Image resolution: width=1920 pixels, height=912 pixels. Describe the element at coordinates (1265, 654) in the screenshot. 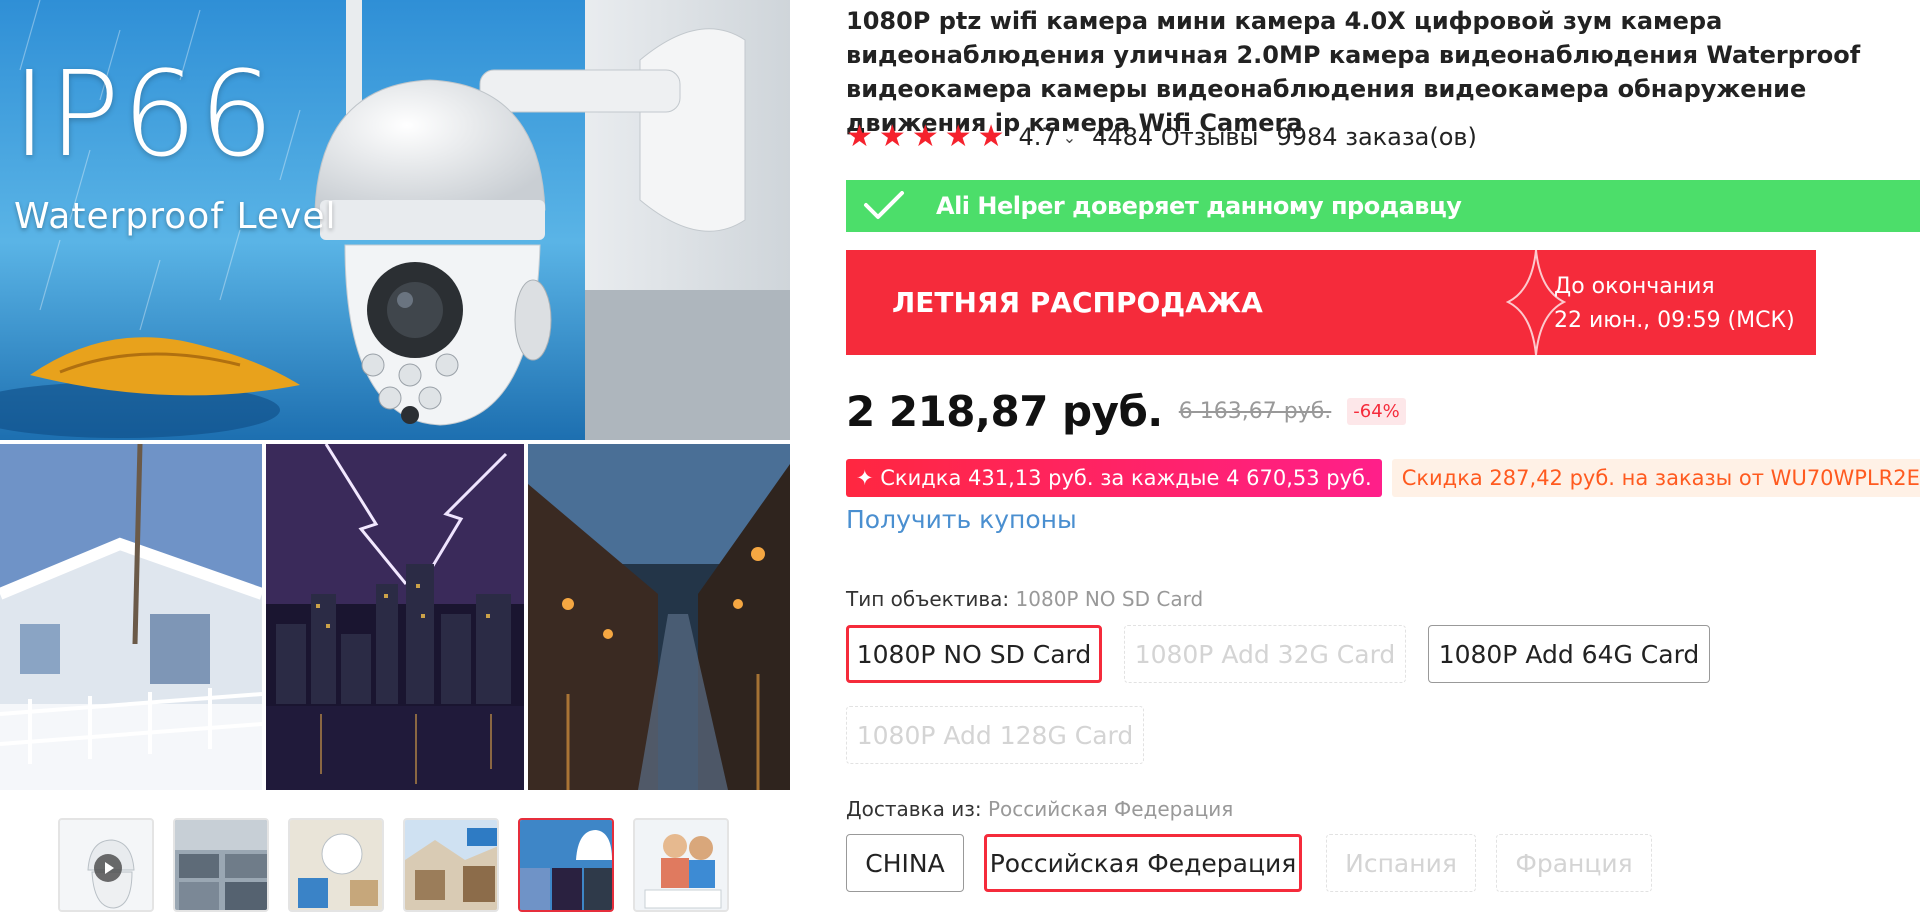

I see `lens-option-32g: 1080P Add 32G Card` at that location.